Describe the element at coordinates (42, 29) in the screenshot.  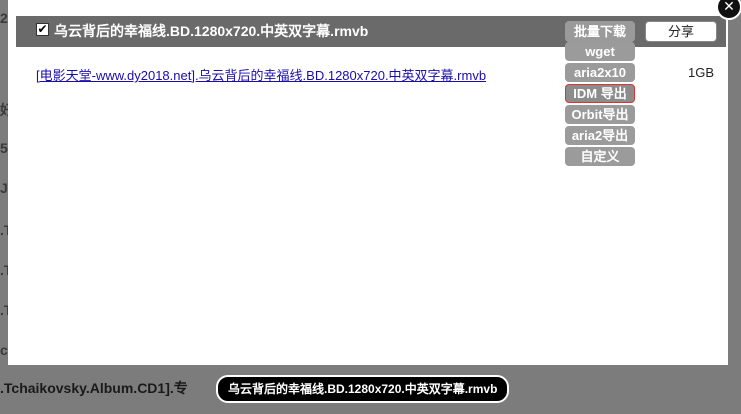
I see `select-all-checkbox: ✔` at that location.